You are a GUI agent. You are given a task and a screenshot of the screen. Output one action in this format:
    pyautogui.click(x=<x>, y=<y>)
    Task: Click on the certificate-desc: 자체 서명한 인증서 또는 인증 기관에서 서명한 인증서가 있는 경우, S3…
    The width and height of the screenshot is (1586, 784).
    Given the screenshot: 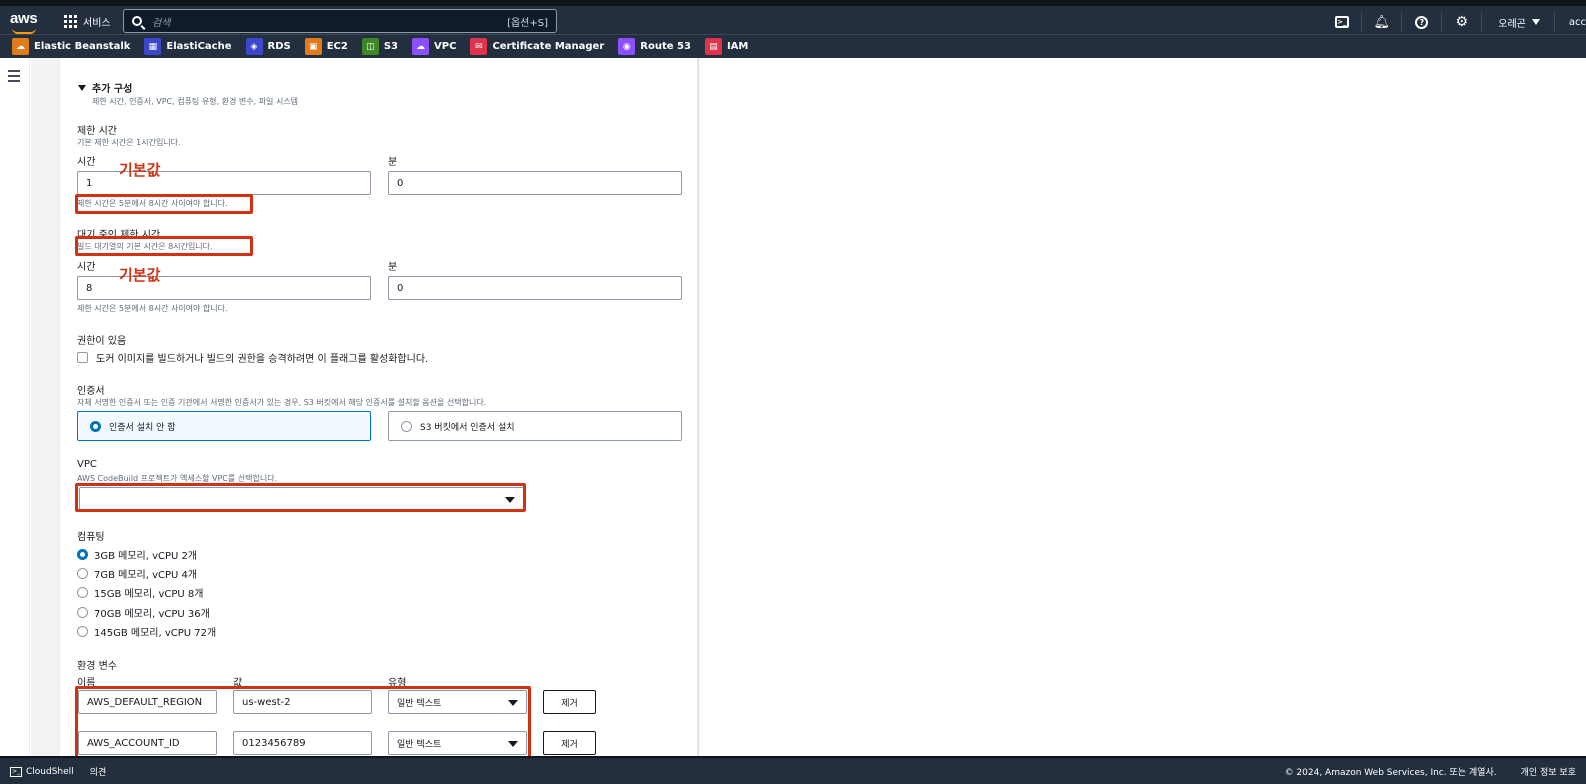 What is the action you would take?
    pyautogui.click(x=282, y=402)
    